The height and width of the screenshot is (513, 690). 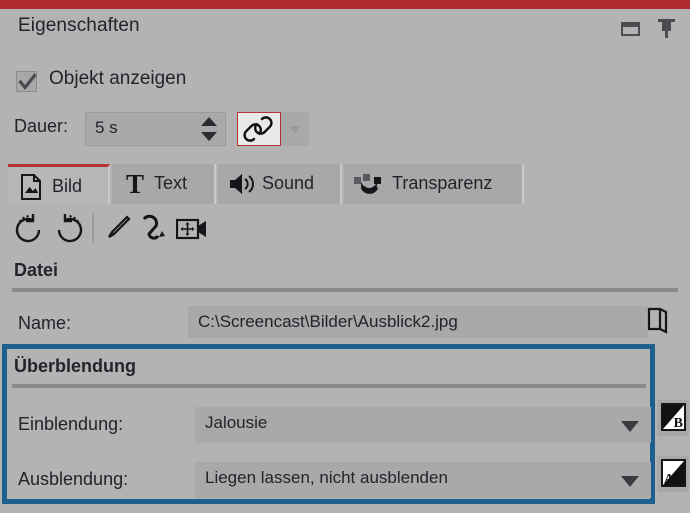 I want to click on tab-text-label: Text, so click(x=171, y=183).